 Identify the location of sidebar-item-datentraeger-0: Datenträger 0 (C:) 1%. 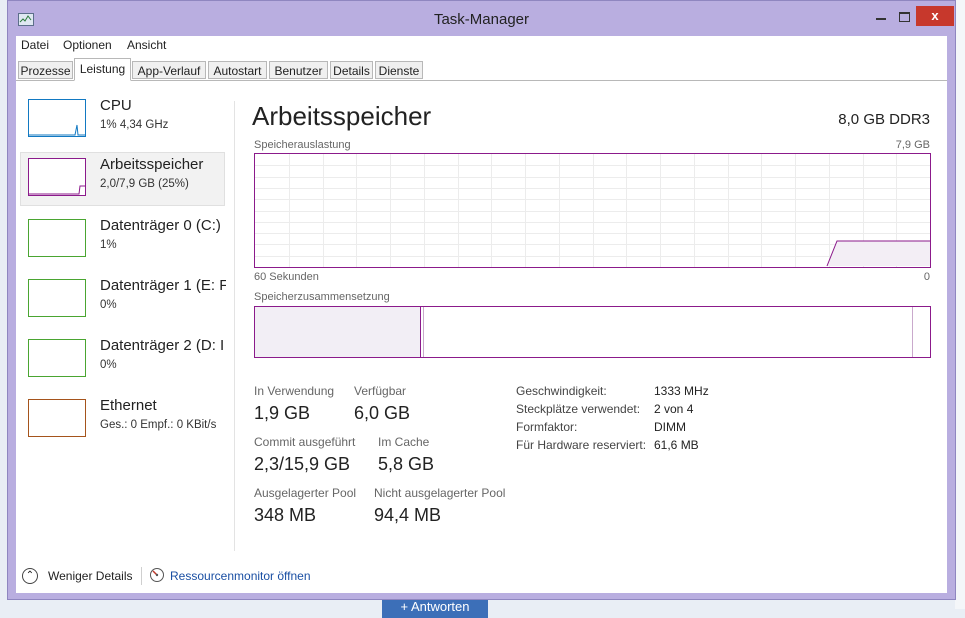
(122, 240).